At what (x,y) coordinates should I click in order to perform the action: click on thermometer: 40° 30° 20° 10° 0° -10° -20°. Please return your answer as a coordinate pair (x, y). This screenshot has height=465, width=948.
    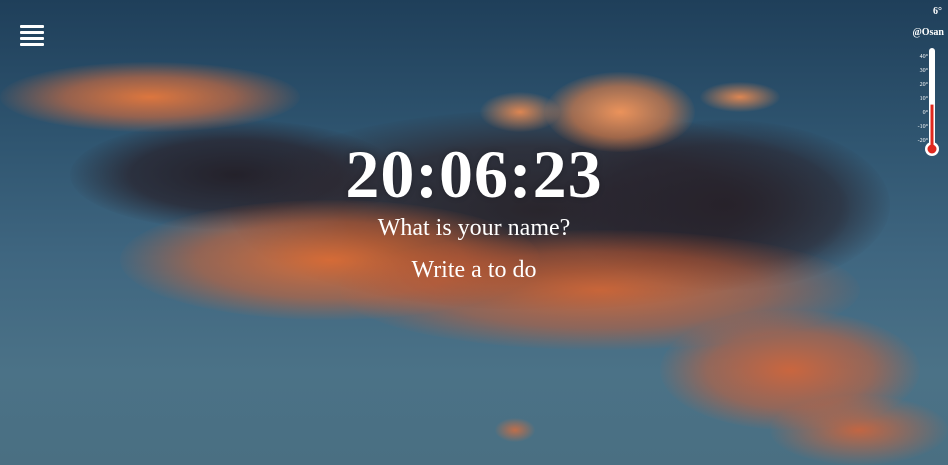
    Looking at the image, I should click on (924, 101).